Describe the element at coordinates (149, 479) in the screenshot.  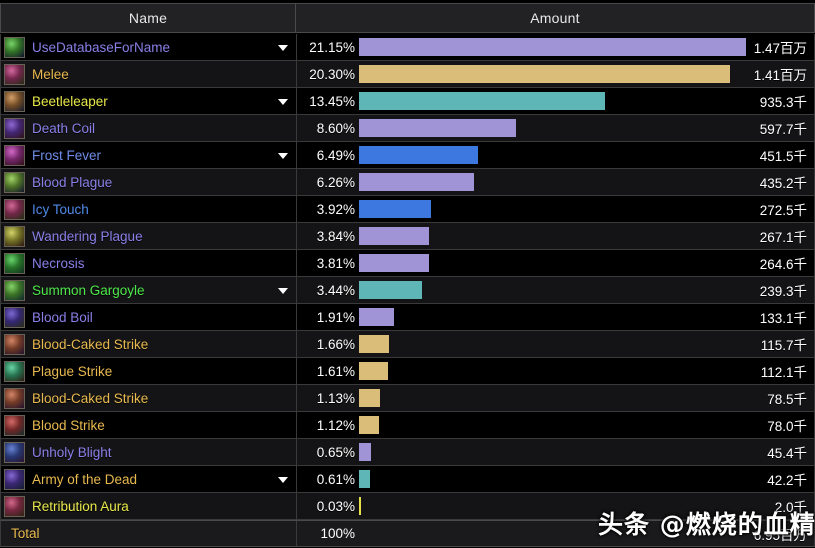
I see `name-cell: Army of the Dead` at that location.